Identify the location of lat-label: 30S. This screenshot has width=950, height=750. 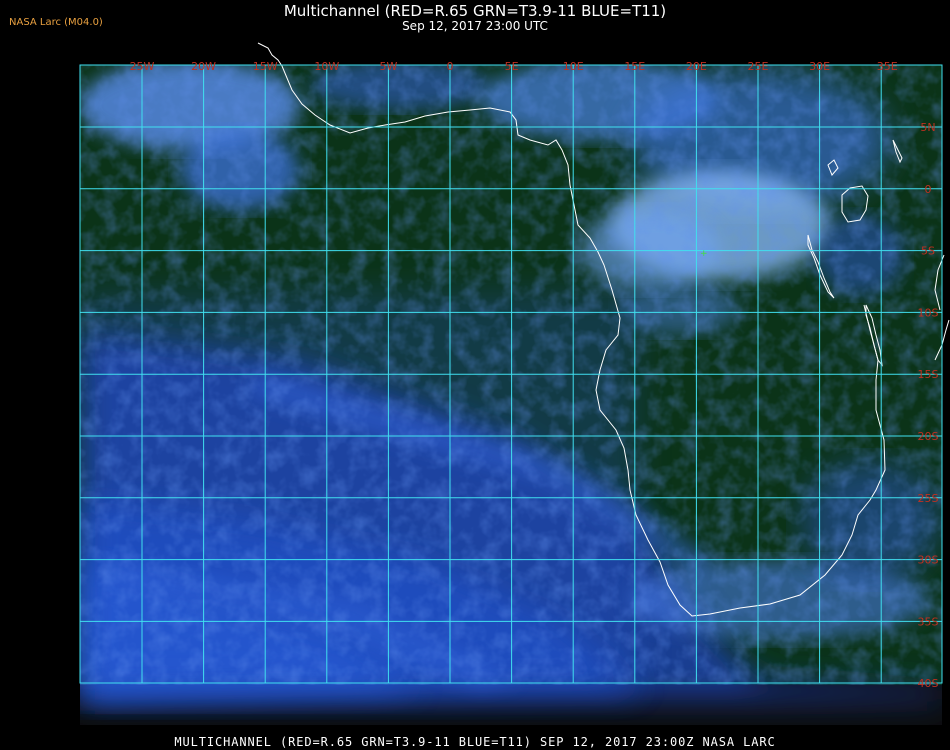
(928, 560).